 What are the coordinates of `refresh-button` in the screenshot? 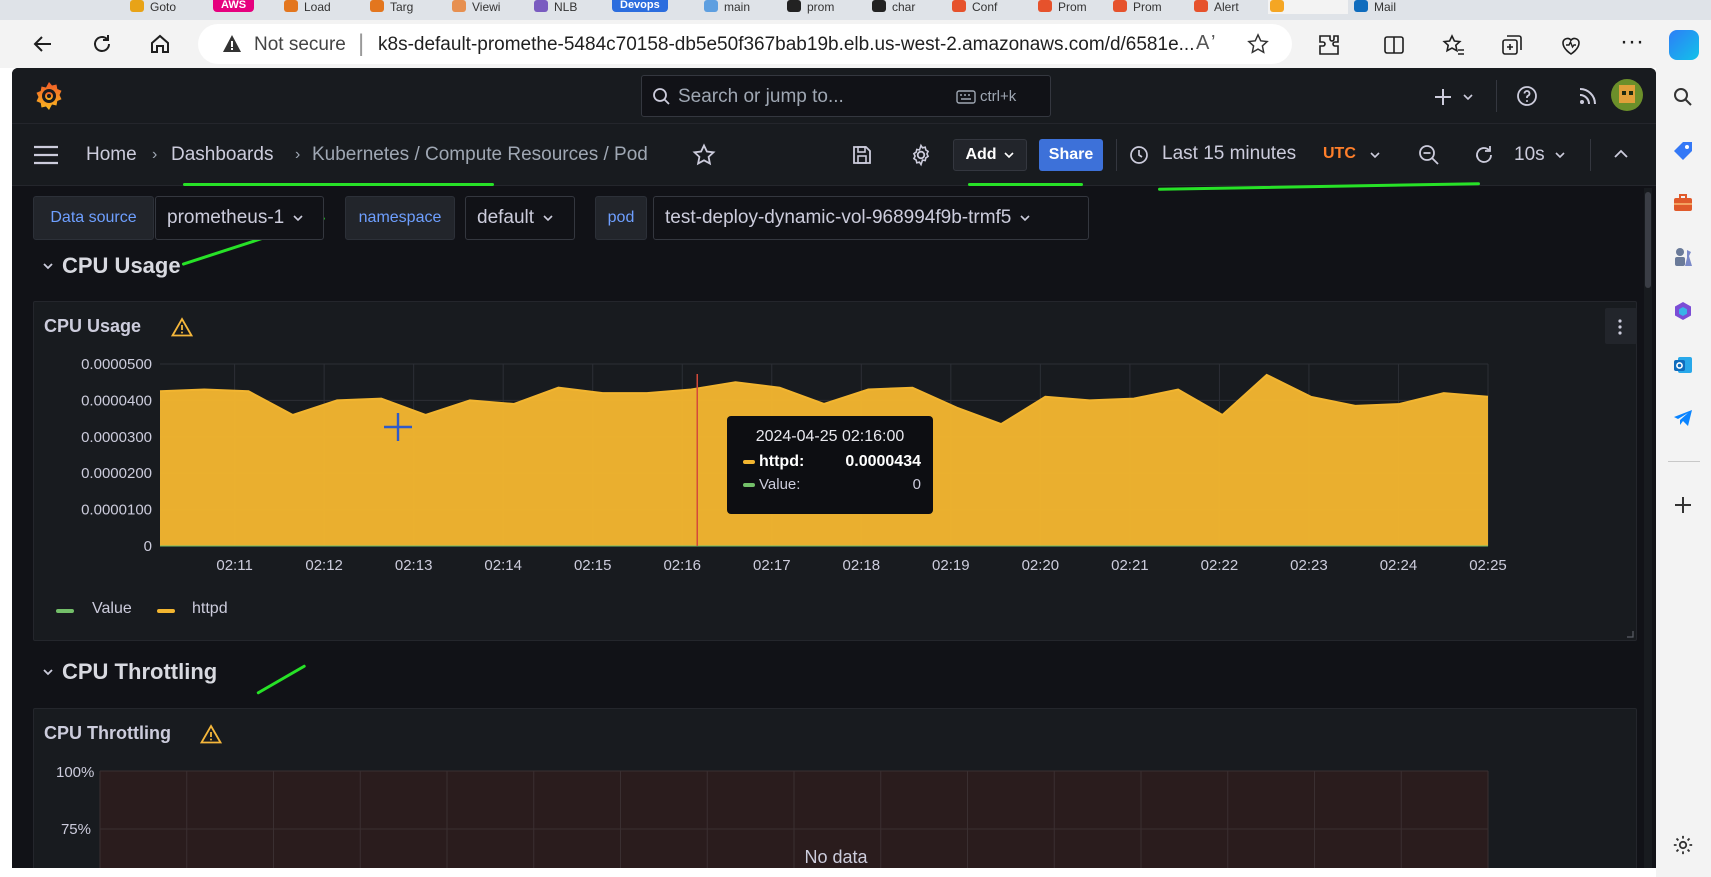 It's located at (102, 44).